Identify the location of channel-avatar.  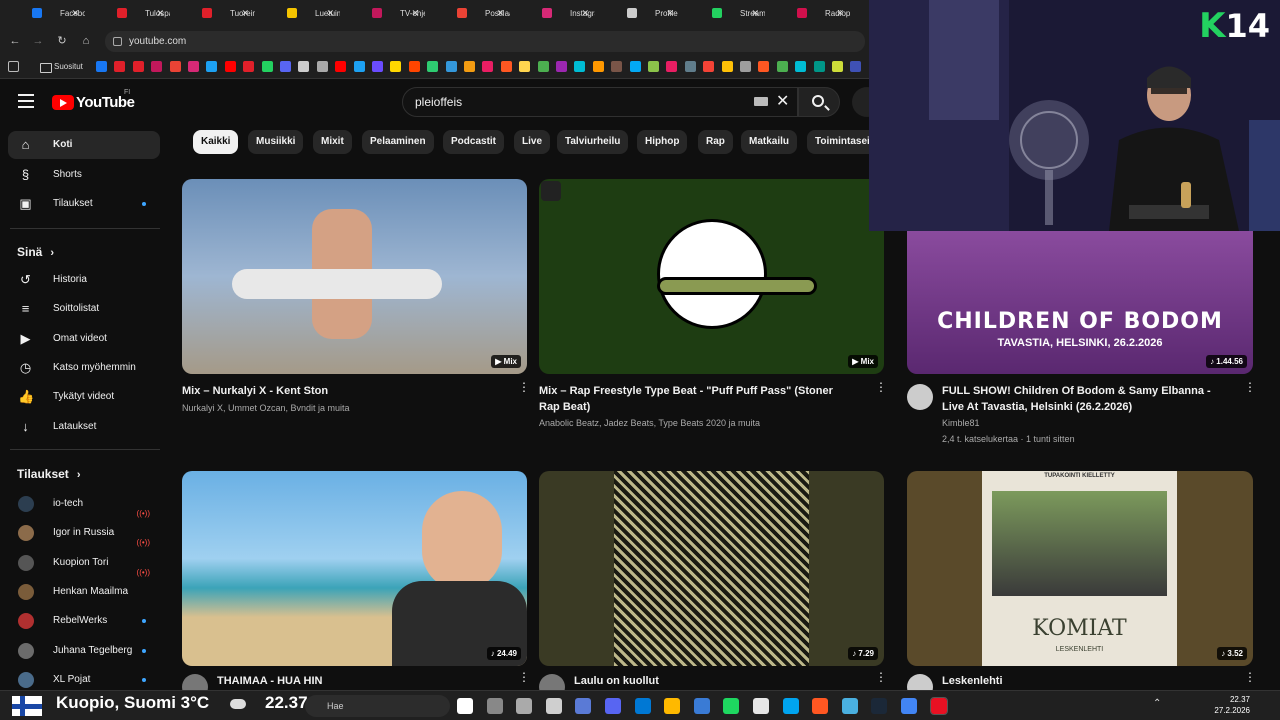
(920, 397).